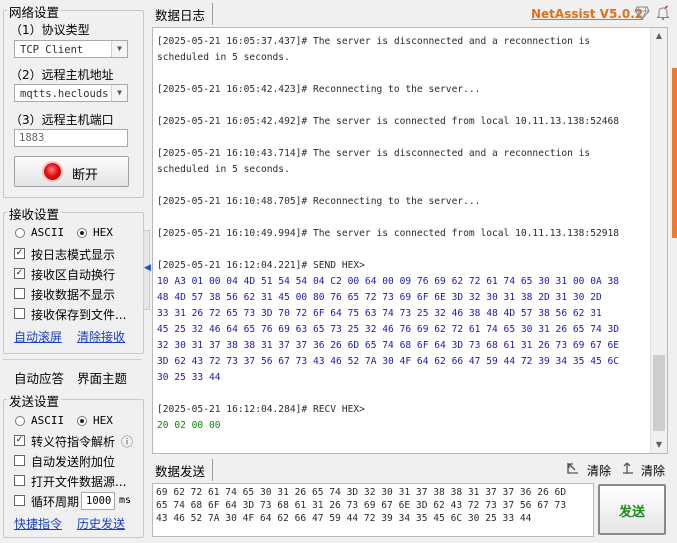  What do you see at coordinates (73, 295) in the screenshot?
I see `hide-receive-label: 接收数据不显示` at bounding box center [73, 295].